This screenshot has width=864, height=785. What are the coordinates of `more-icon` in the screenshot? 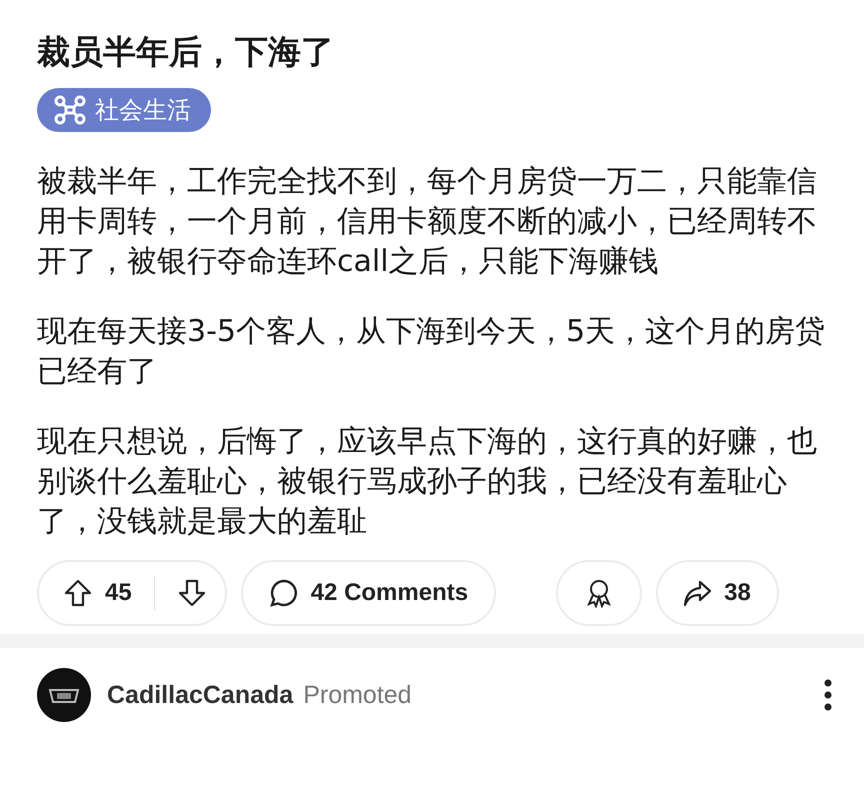 It's located at (828, 695).